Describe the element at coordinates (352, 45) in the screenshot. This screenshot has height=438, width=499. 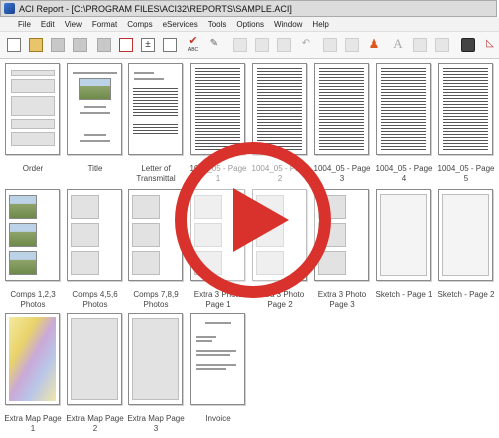
I see `page-alt-icon` at that location.